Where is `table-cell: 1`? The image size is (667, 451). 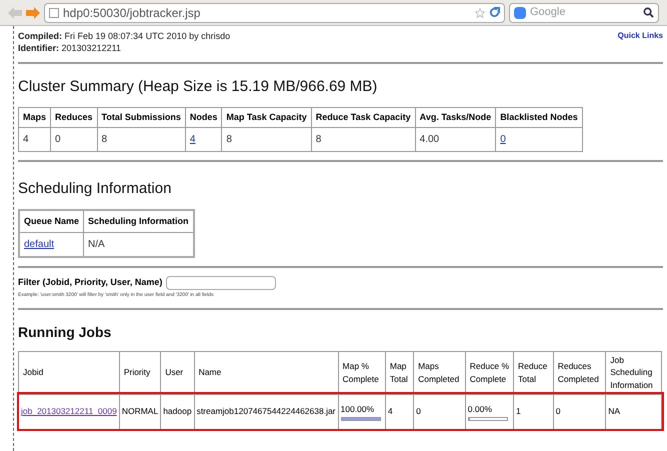
table-cell: 1 is located at coordinates (518, 411).